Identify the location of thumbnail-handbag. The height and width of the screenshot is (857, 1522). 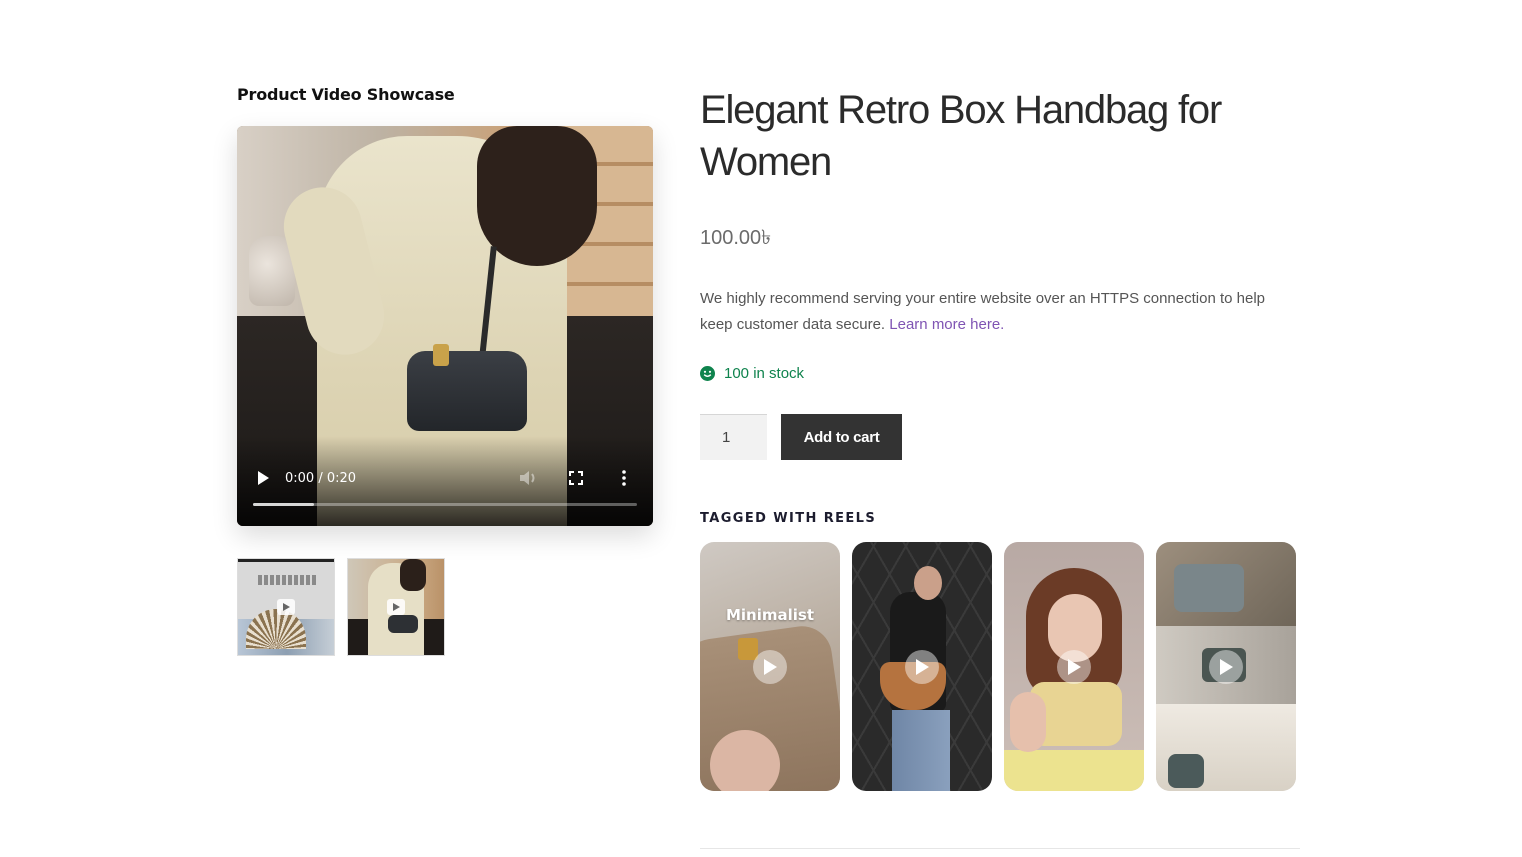
(403, 624).